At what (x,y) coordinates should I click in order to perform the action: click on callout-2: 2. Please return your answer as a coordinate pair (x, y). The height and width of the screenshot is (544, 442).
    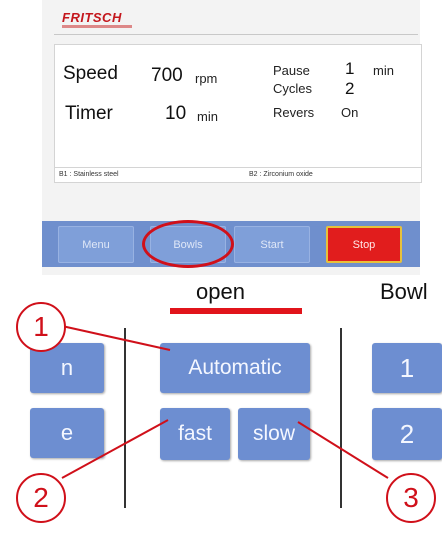
    Looking at the image, I should click on (41, 498).